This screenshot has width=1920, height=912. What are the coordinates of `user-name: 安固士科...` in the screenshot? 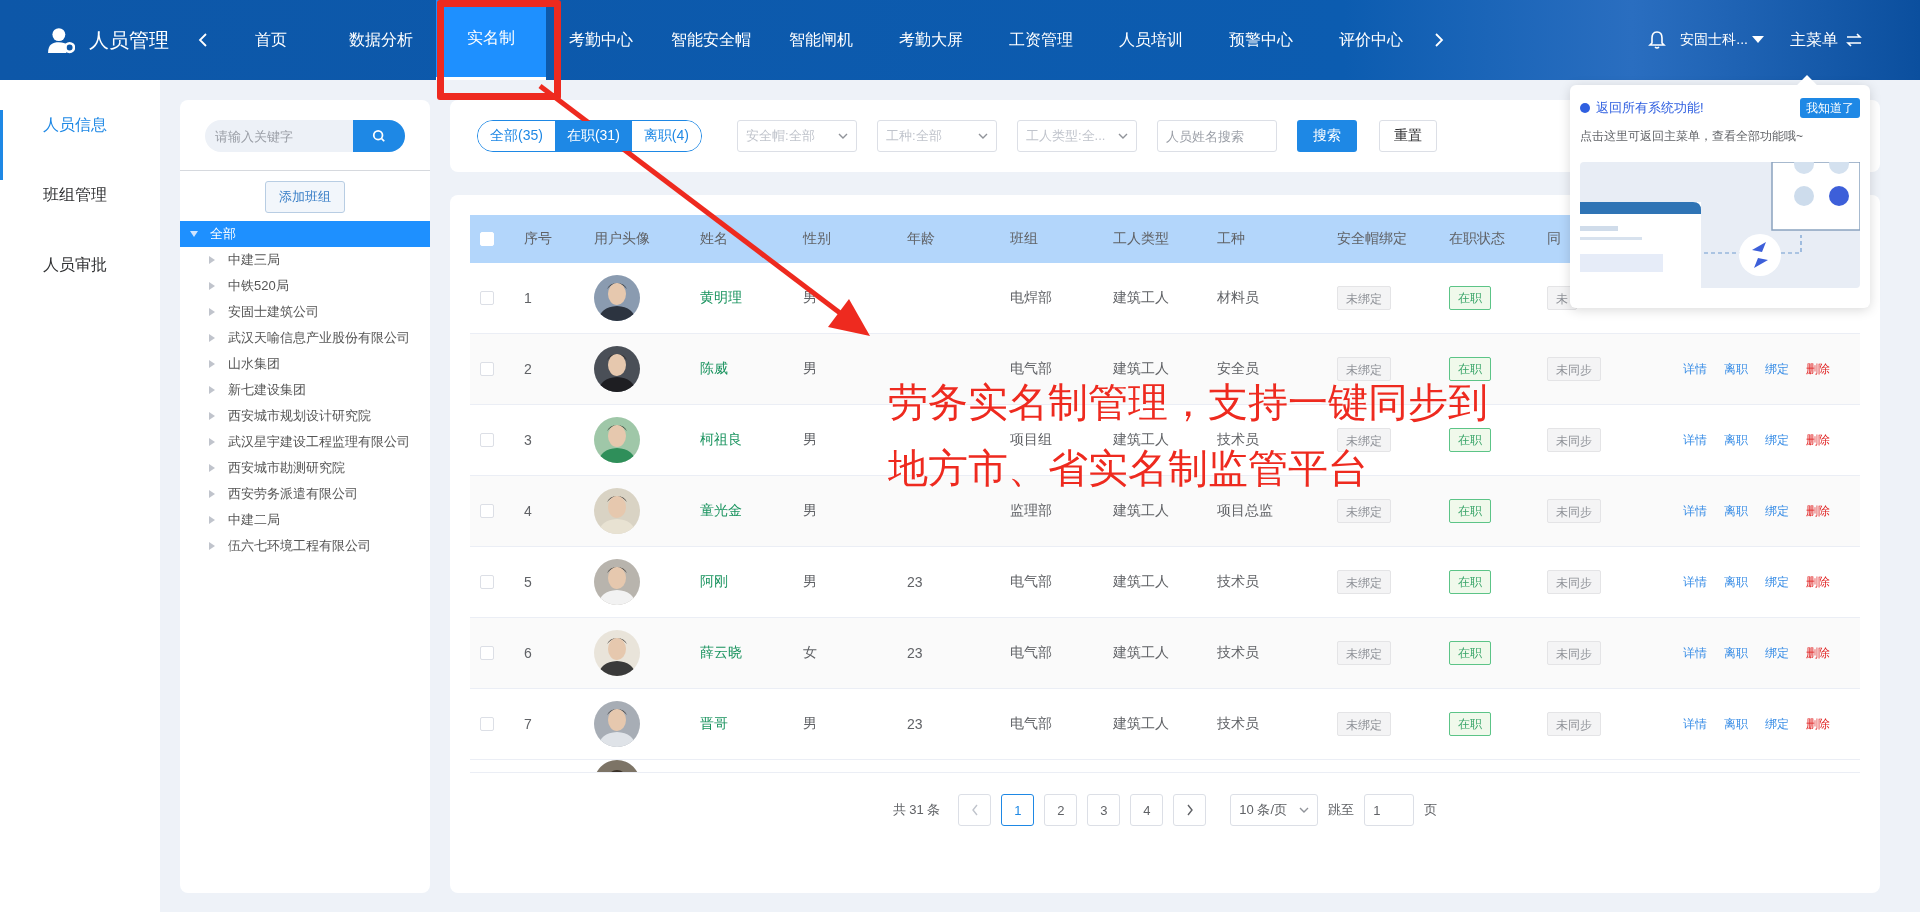 It's located at (1714, 40).